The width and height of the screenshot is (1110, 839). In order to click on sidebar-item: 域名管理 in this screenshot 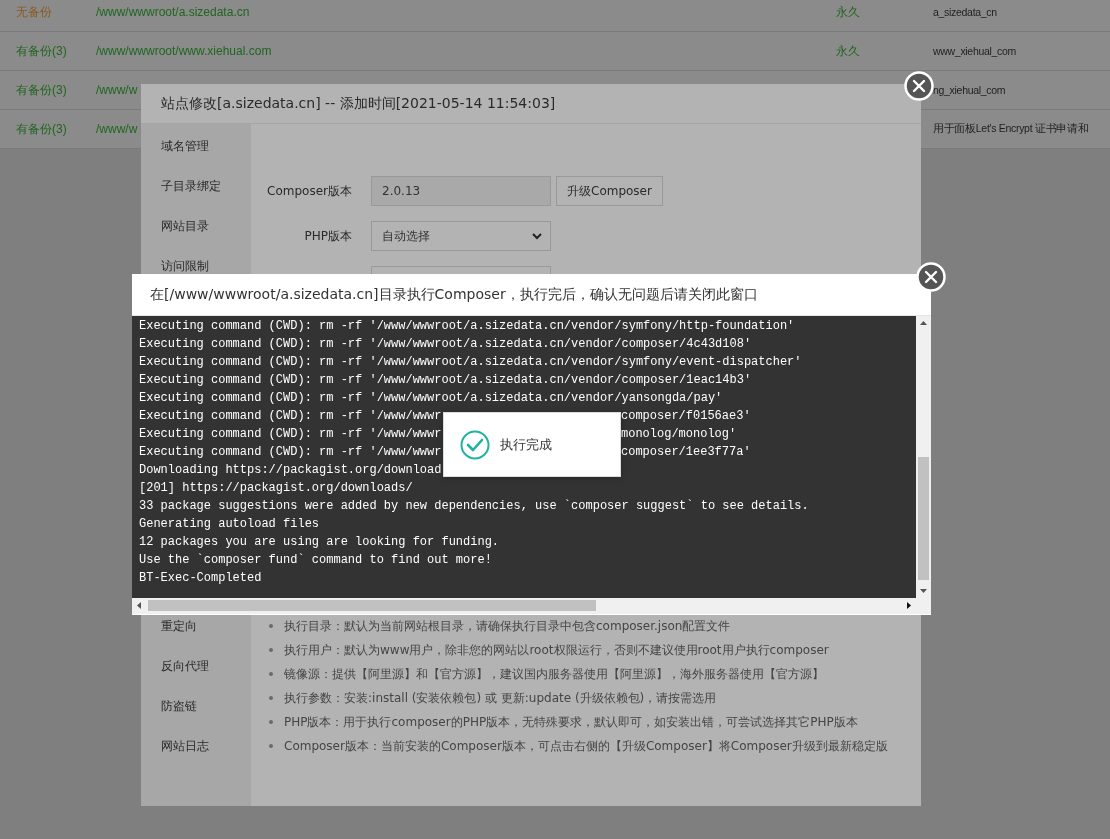, I will do `click(196, 146)`.